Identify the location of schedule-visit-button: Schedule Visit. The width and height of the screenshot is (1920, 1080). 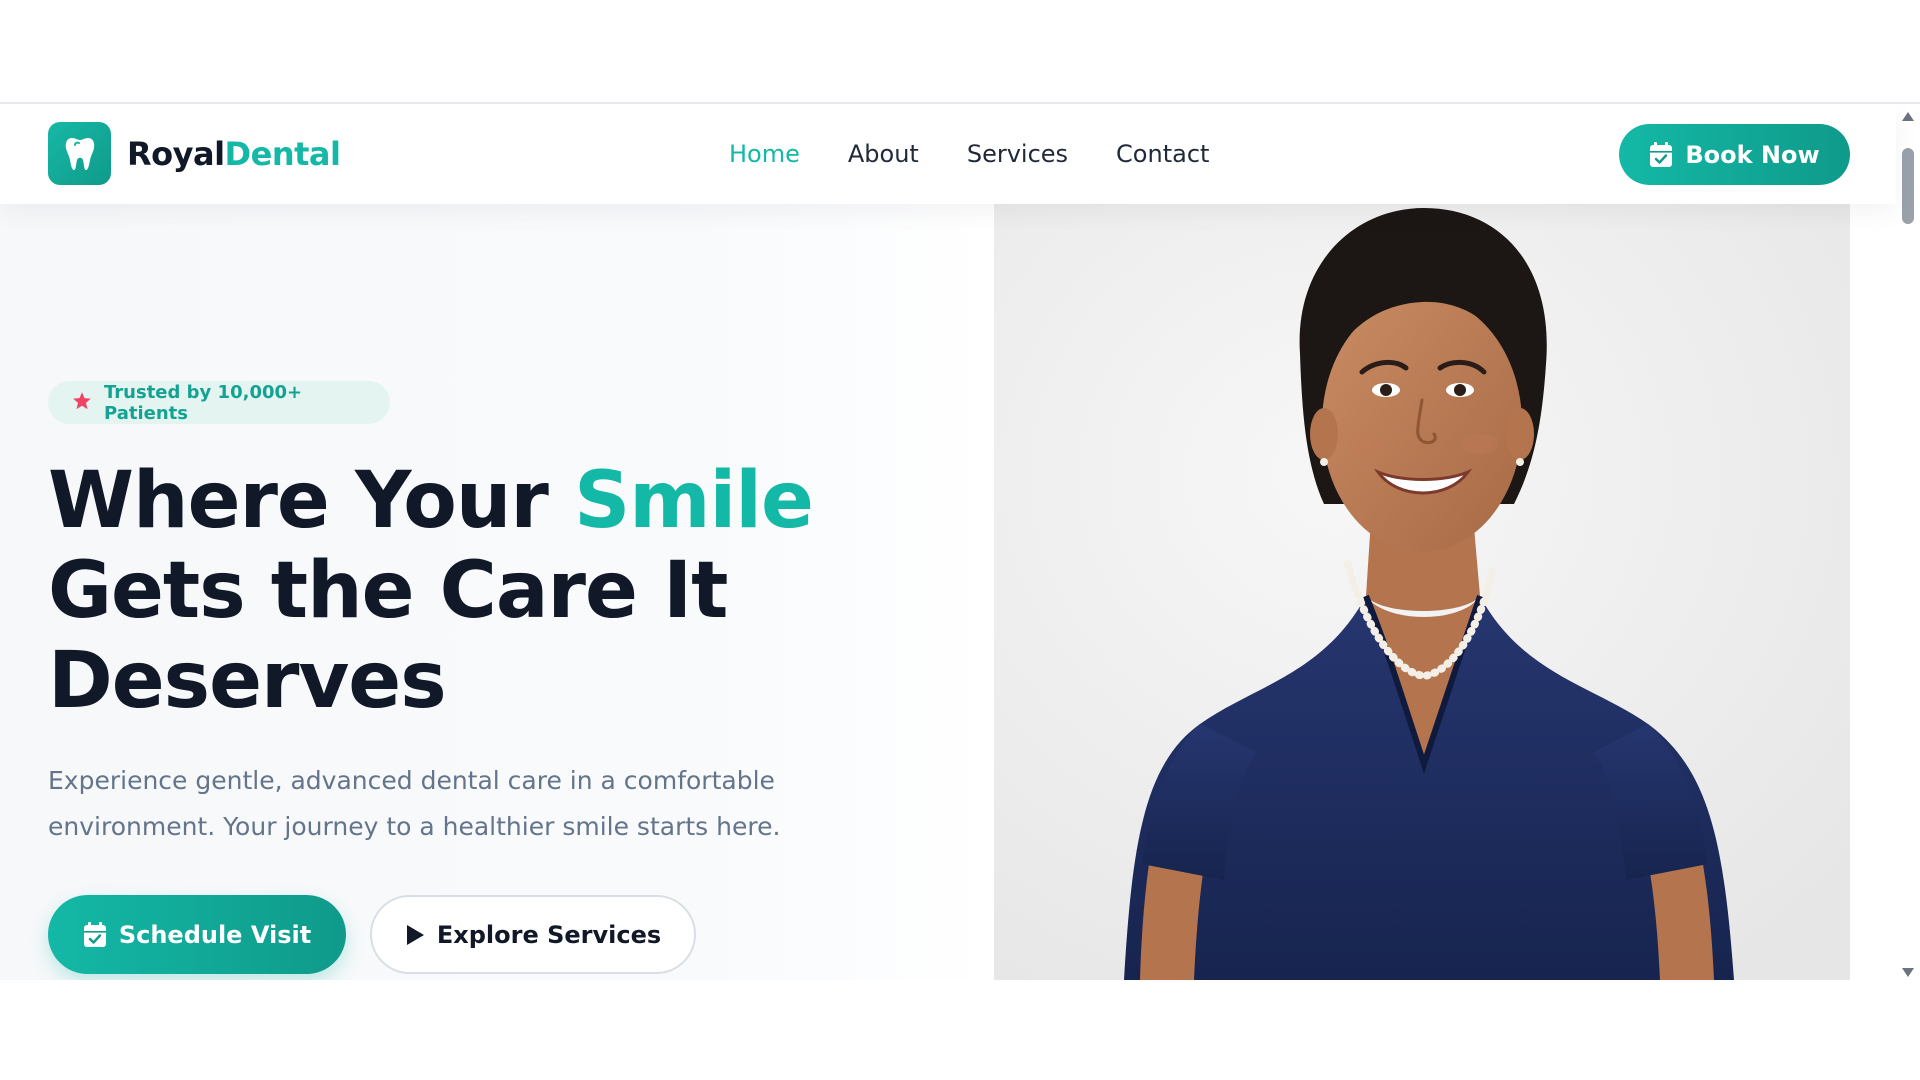
(197, 934).